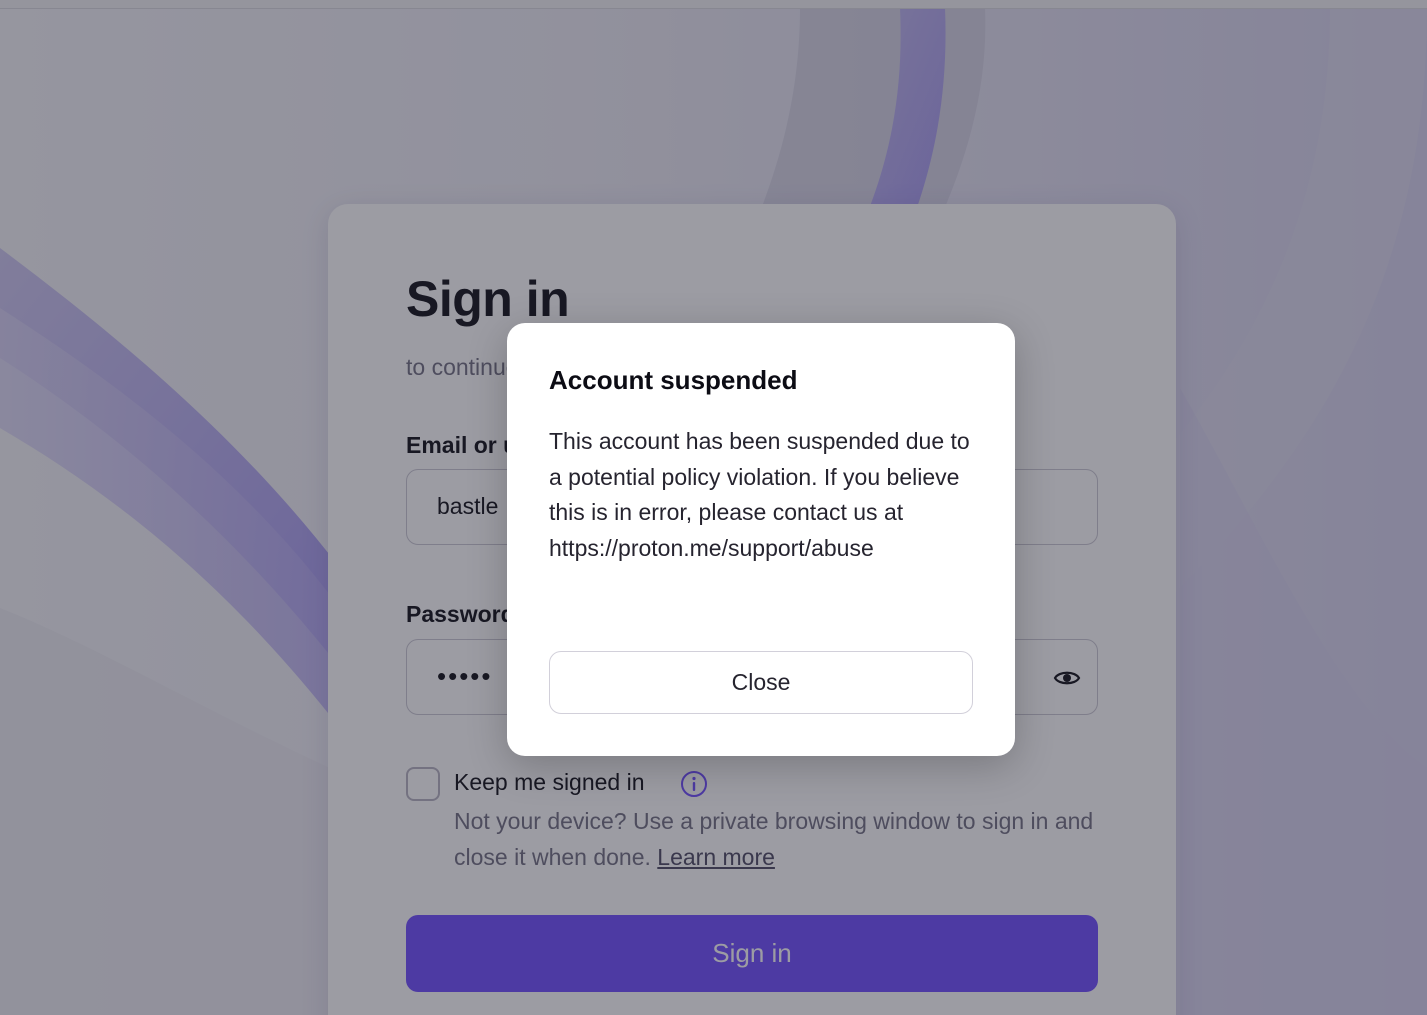 This screenshot has height=1015, width=1427. Describe the element at coordinates (761, 682) in the screenshot. I see `close-button: Close` at that location.